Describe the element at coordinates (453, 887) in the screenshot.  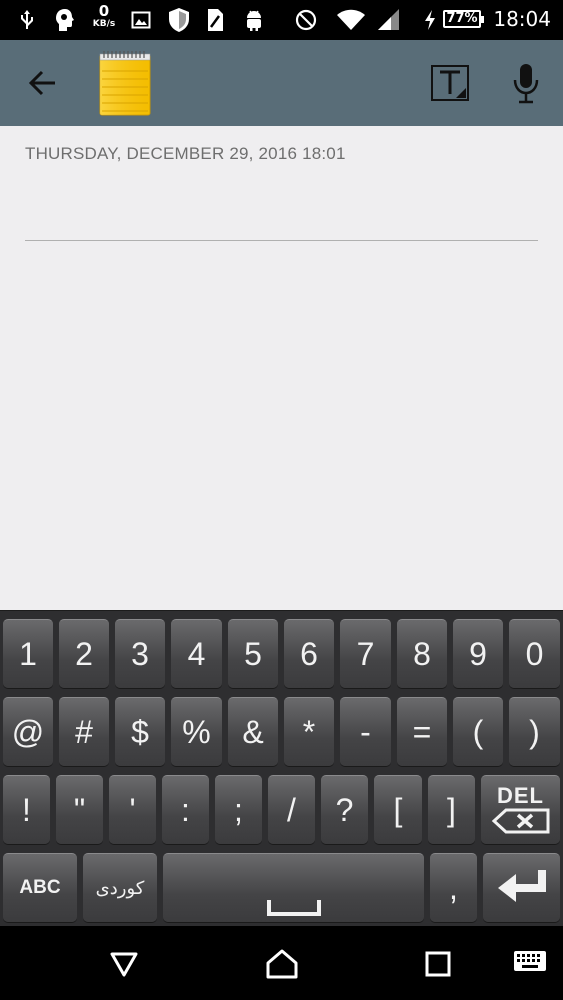
I see `comma-key: ,` at that location.